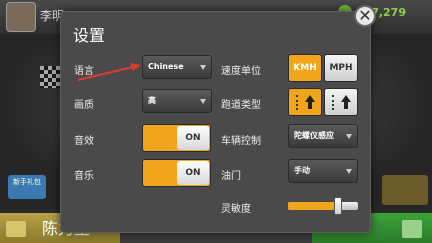  I want to click on quality-select: 高, so click(177, 101).